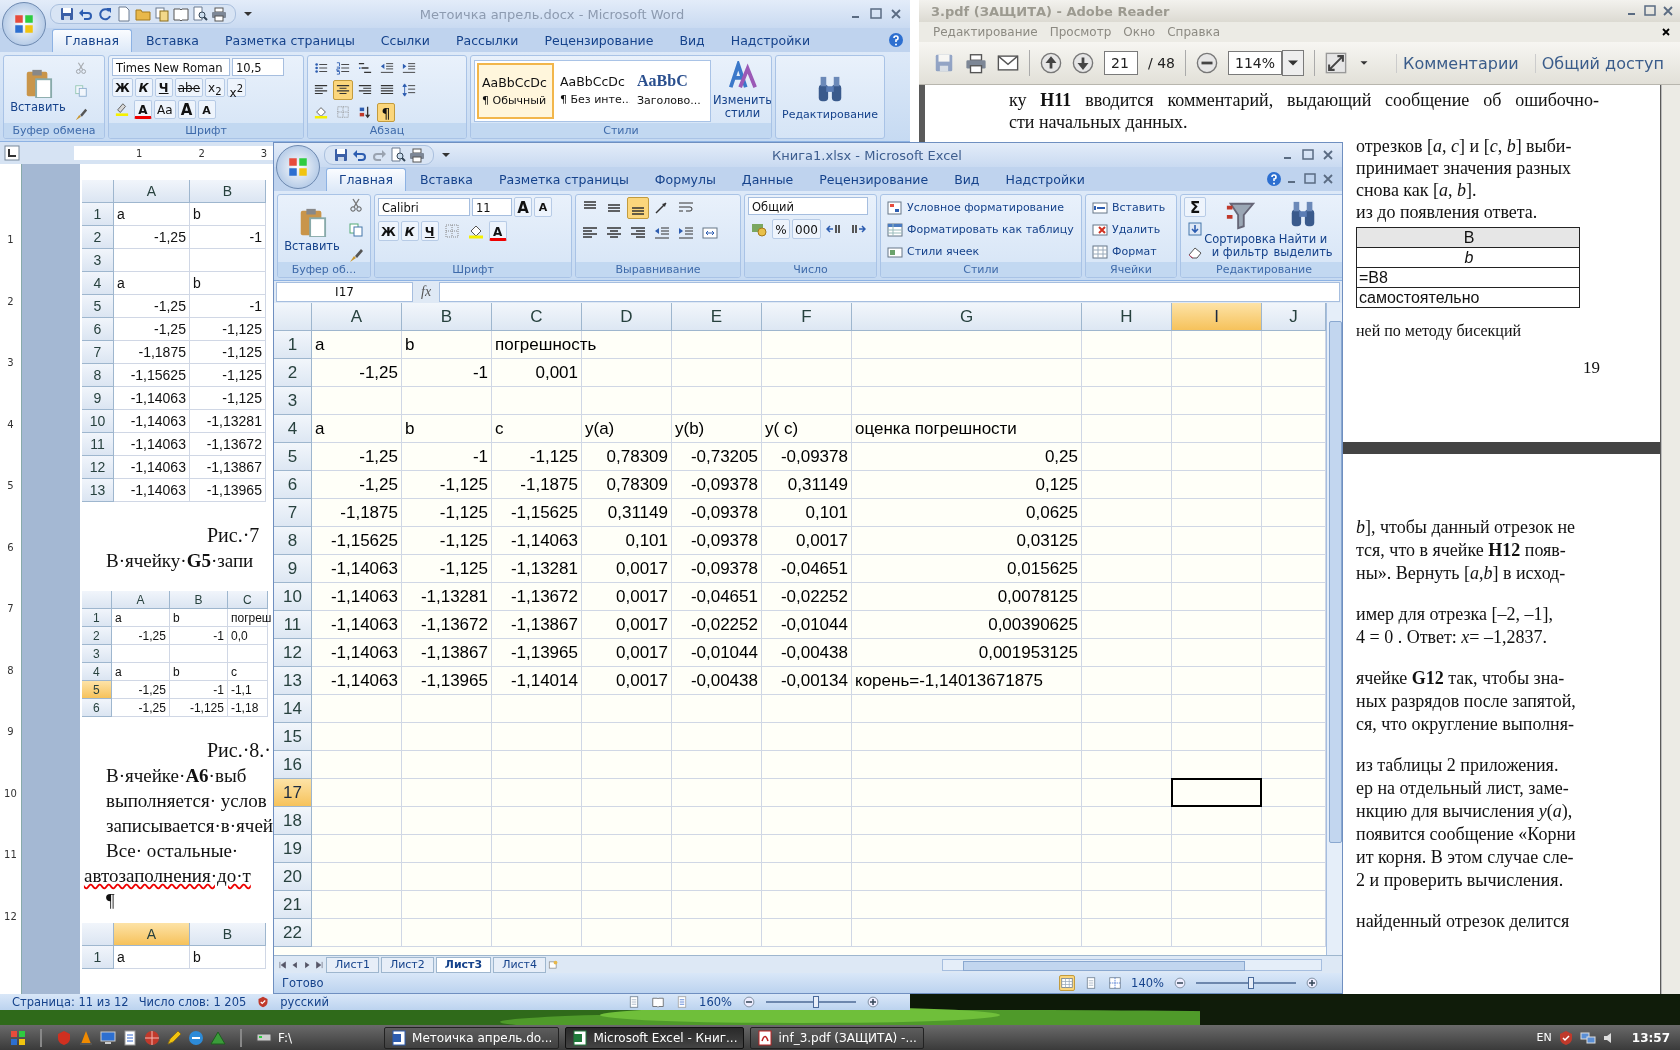 The height and width of the screenshot is (1050, 1680). Describe the element at coordinates (717, 317) in the screenshot. I see `column-header: E` at that location.